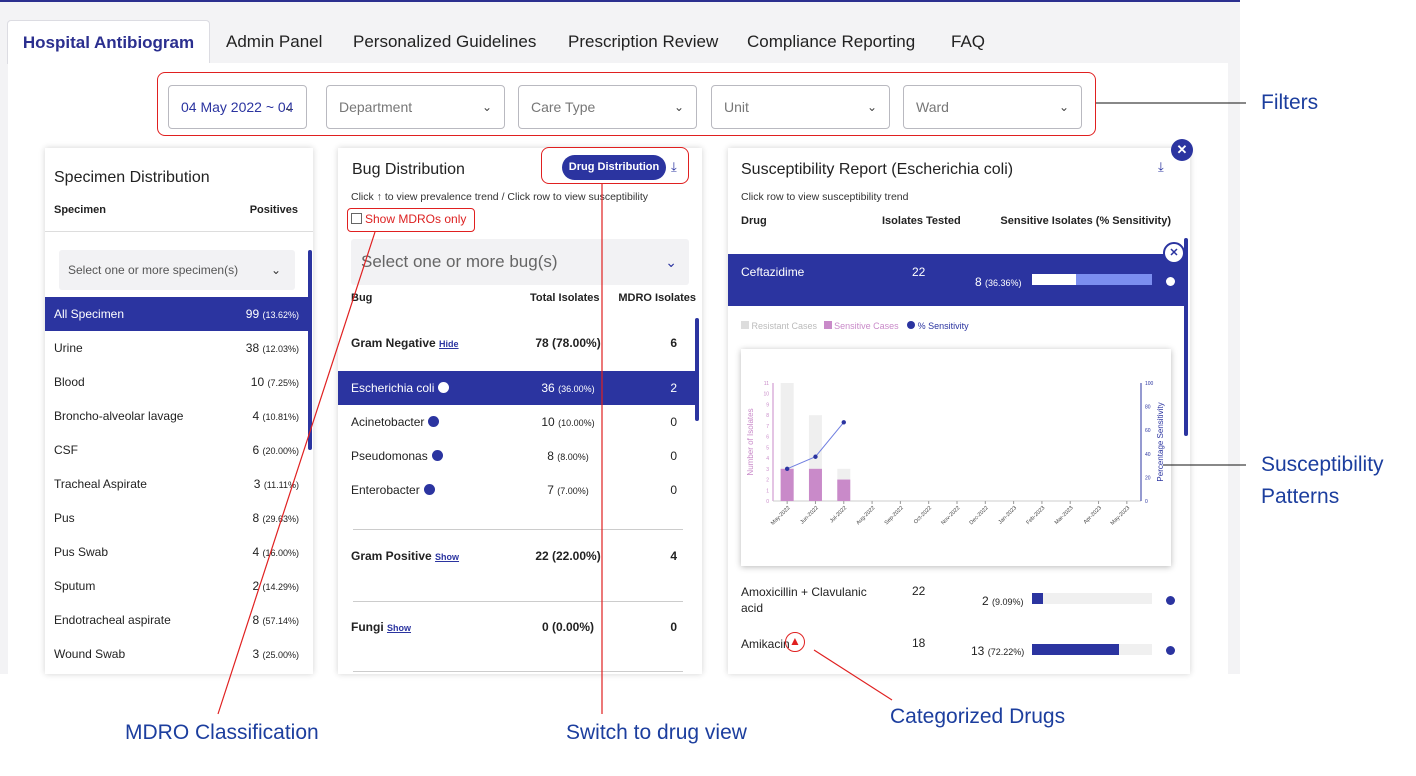 Image resolution: width=1416 pixels, height=776 pixels. What do you see at coordinates (978, 716) in the screenshot?
I see `categorized-annotation: Categorized Drugs` at bounding box center [978, 716].